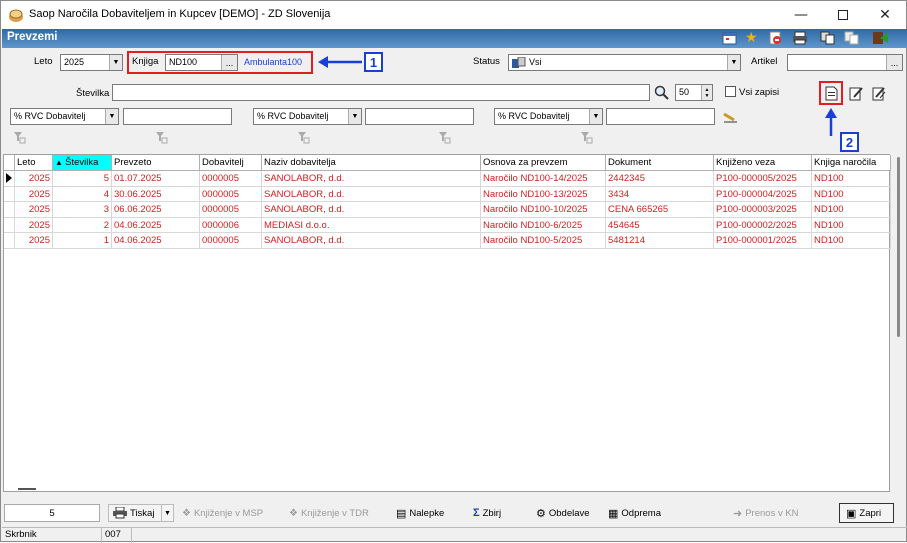 This screenshot has height=543, width=907. What do you see at coordinates (145, 61) in the screenshot?
I see `knjiga-label: Knjiga` at bounding box center [145, 61].